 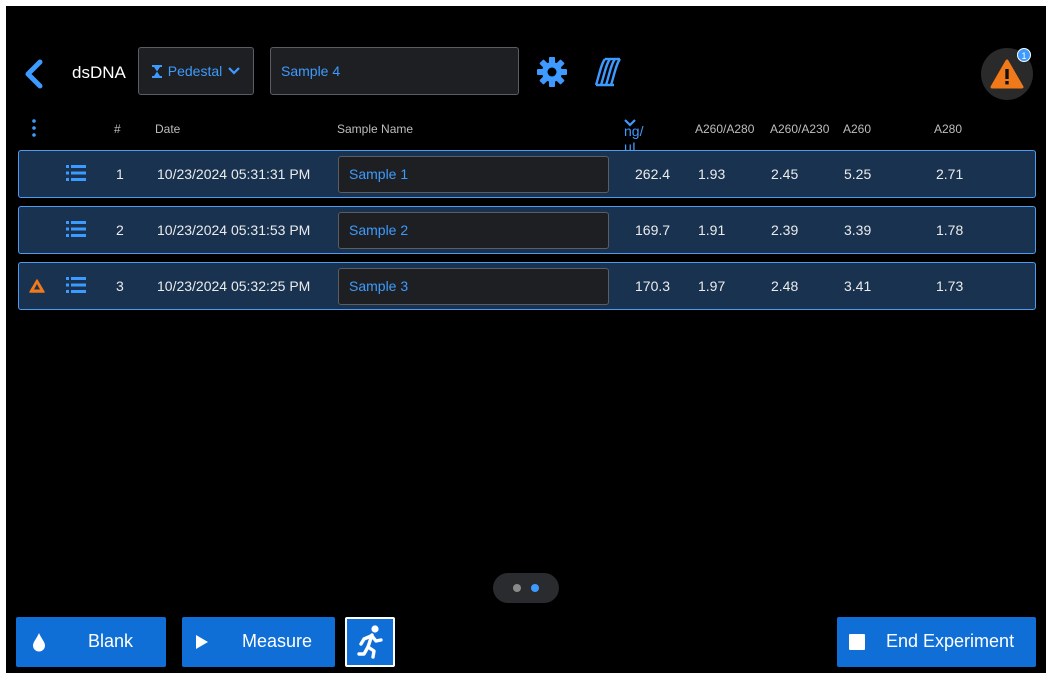 What do you see at coordinates (111, 641) in the screenshot?
I see `blank-button-label: Blank` at bounding box center [111, 641].